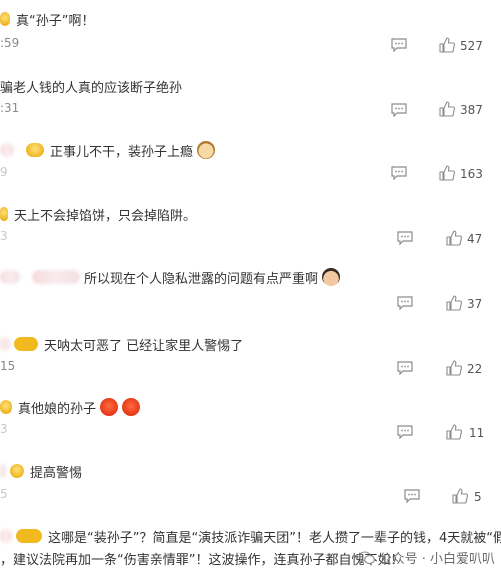  What do you see at coordinates (57, 409) in the screenshot?
I see `comment-text: 真他娘的孙子` at bounding box center [57, 409].